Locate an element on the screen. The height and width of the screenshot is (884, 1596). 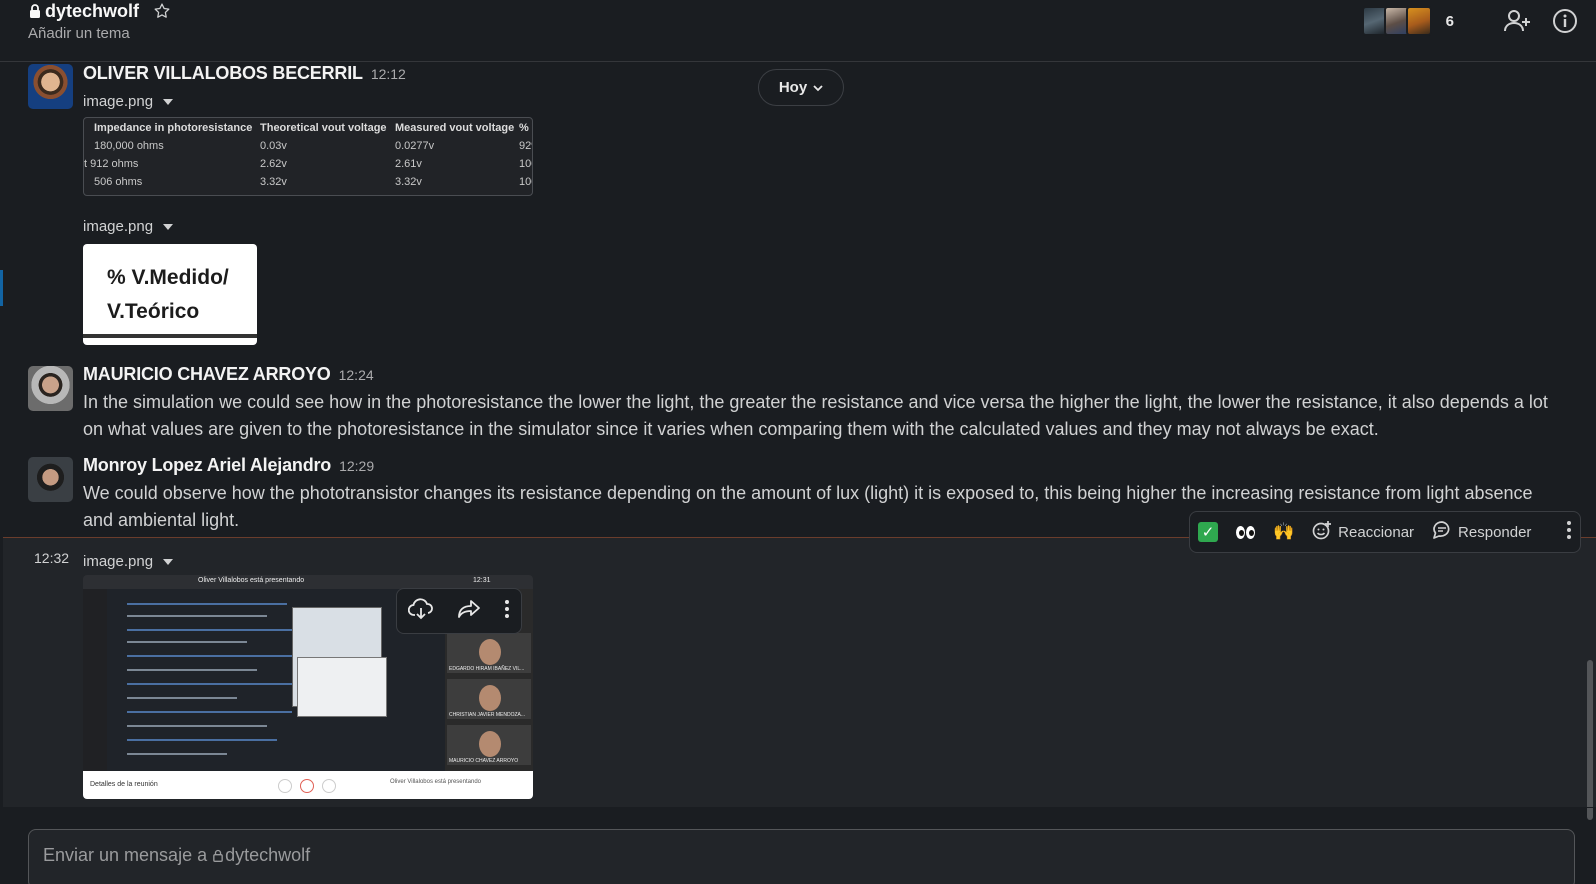
date-divider-label: Hoy is located at coordinates (793, 87).